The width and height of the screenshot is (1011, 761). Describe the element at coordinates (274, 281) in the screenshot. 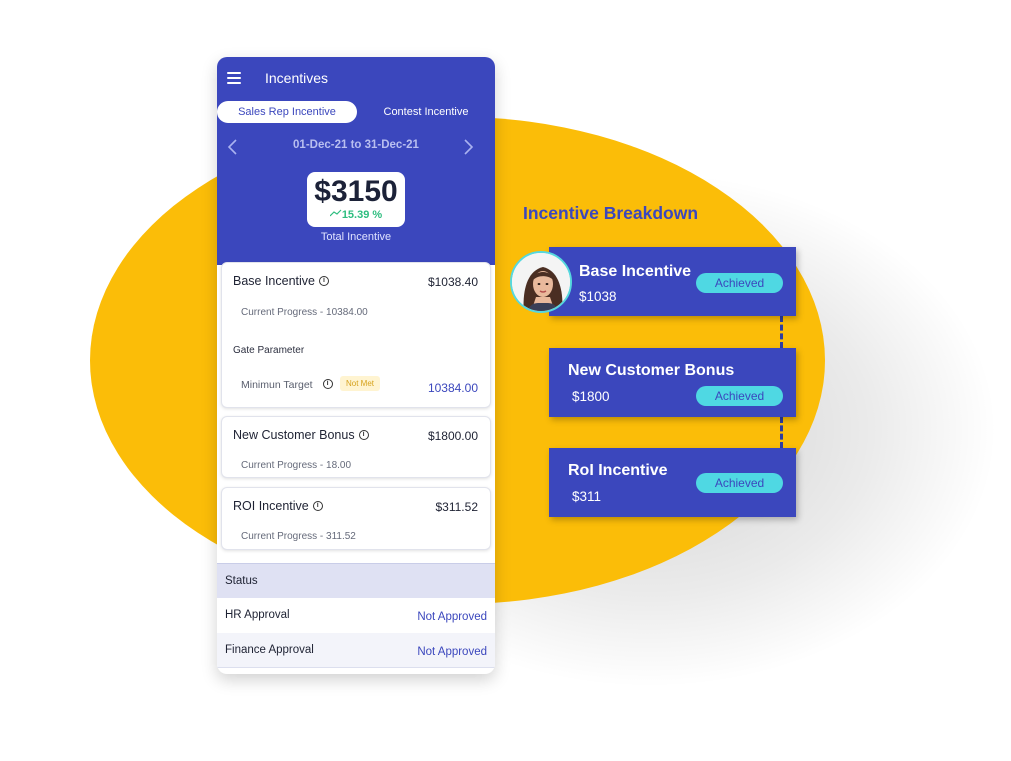

I see `incentive-name: Base Incentive` at that location.